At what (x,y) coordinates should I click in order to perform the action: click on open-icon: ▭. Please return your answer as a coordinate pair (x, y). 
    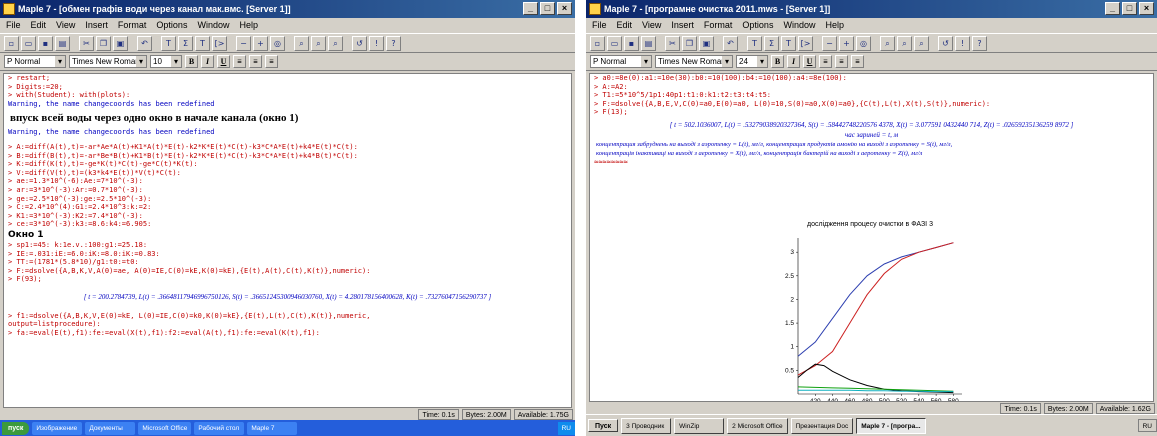
    Looking at the image, I should click on (614, 43).